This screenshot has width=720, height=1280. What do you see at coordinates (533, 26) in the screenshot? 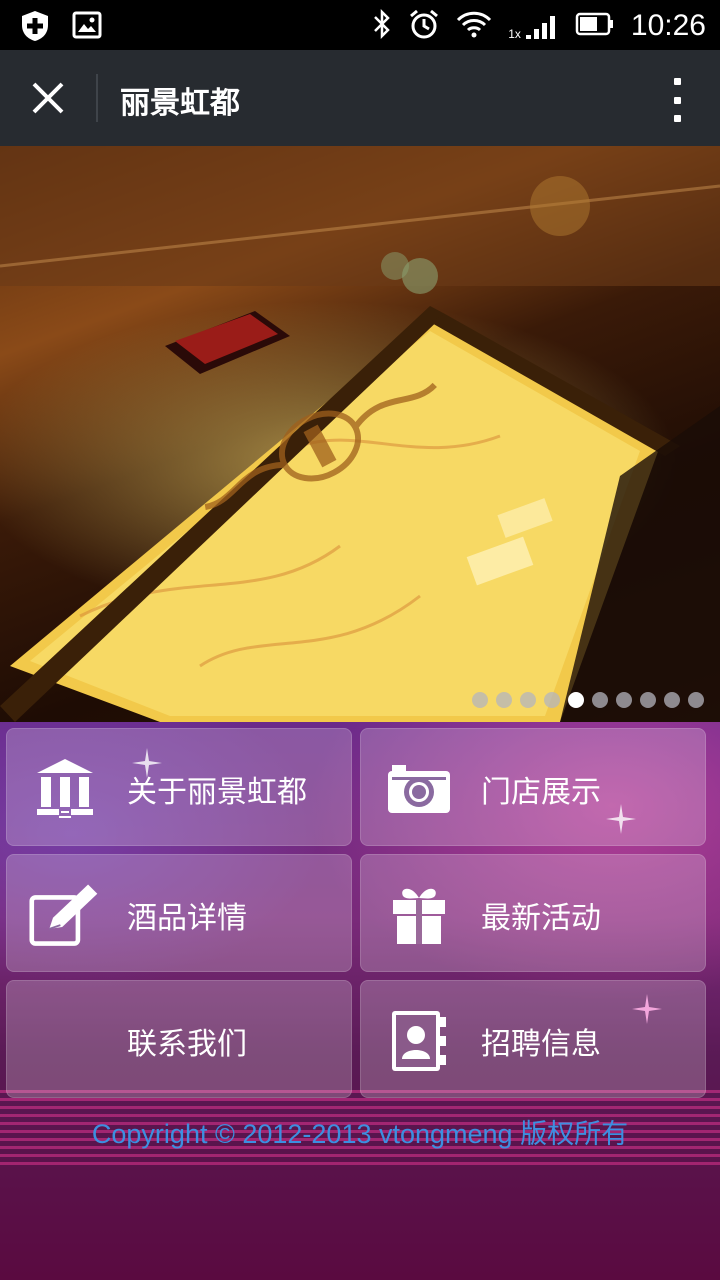
I see `signal-icon: 1x` at bounding box center [533, 26].